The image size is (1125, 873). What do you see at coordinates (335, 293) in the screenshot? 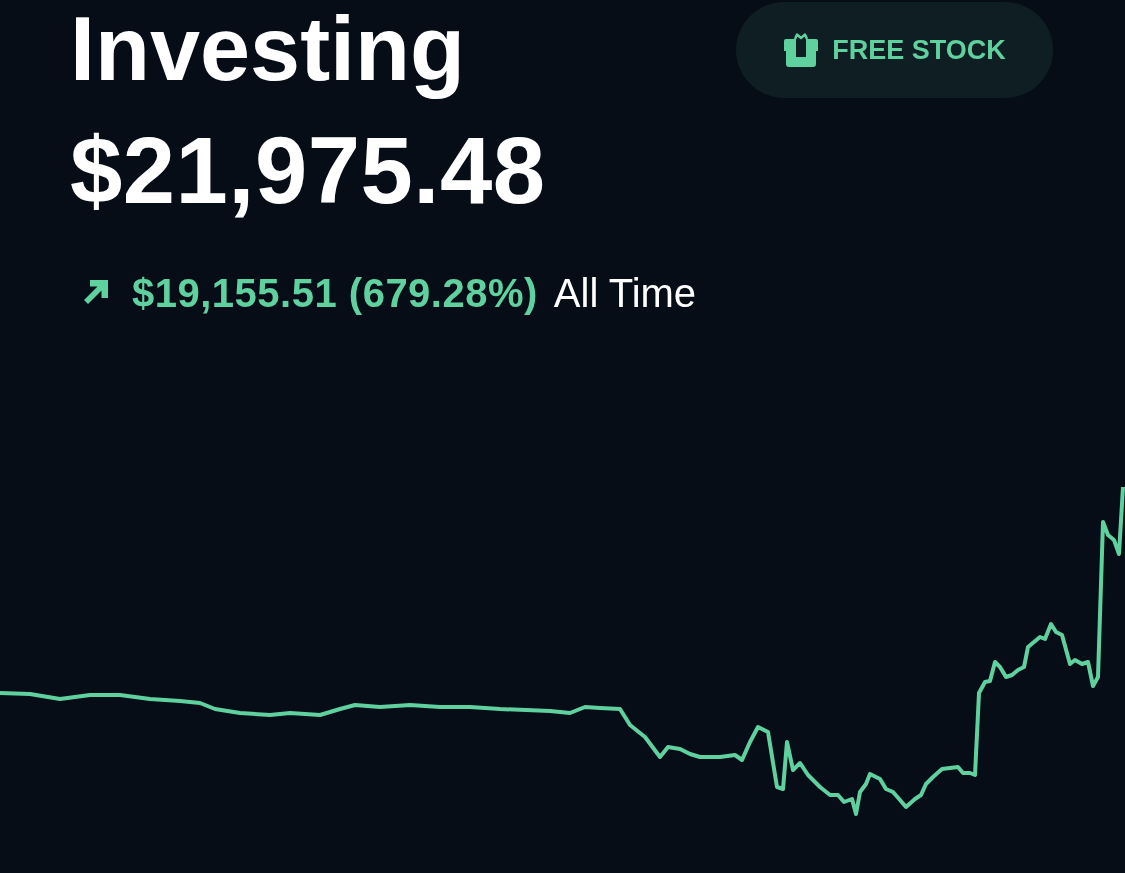
I see `change-amount: $19,155.51 (679.28%)` at bounding box center [335, 293].